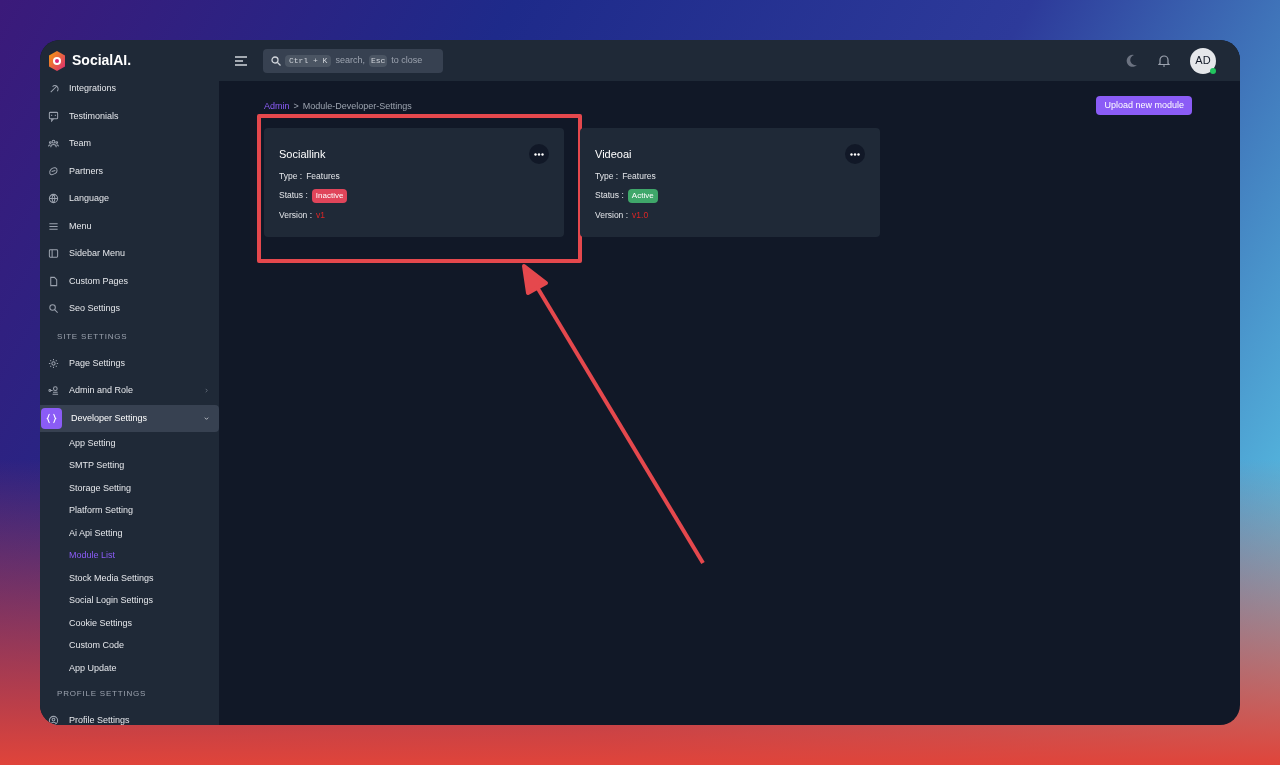 Image resolution: width=1280 pixels, height=765 pixels. What do you see at coordinates (129, 171) in the screenshot?
I see `sidebar-item: Partners` at bounding box center [129, 171].